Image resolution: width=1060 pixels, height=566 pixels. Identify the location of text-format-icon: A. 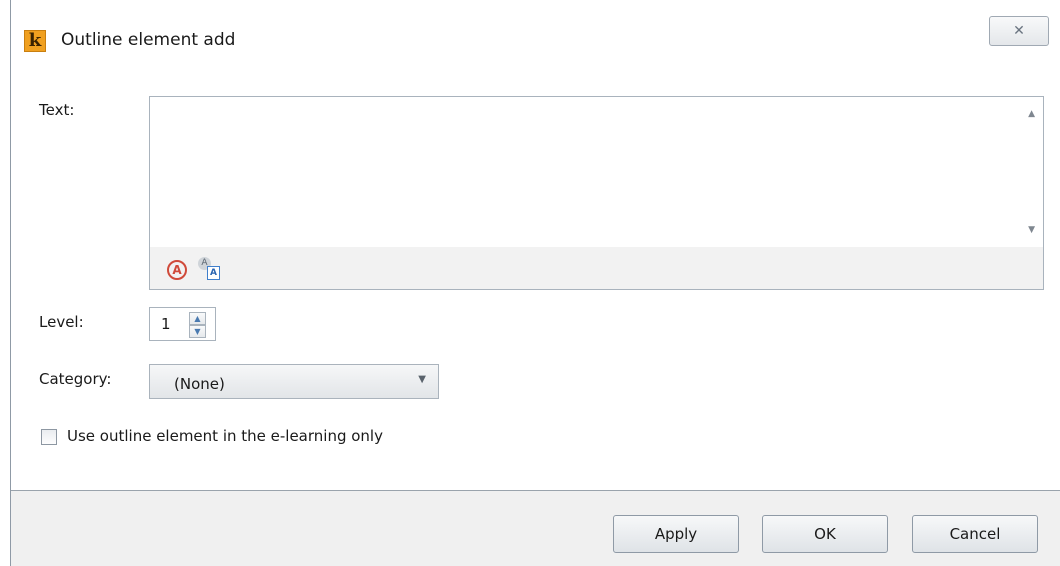
(177, 270).